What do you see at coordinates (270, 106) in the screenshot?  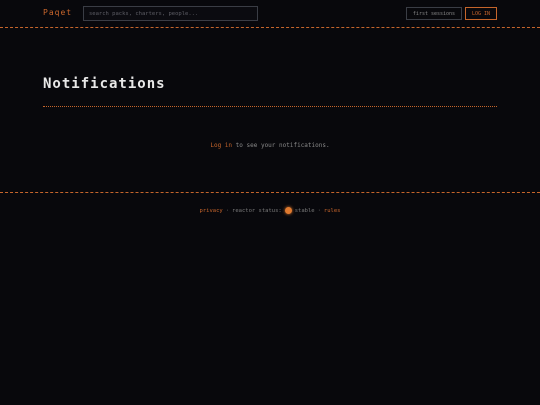 I see `title-divider` at bounding box center [270, 106].